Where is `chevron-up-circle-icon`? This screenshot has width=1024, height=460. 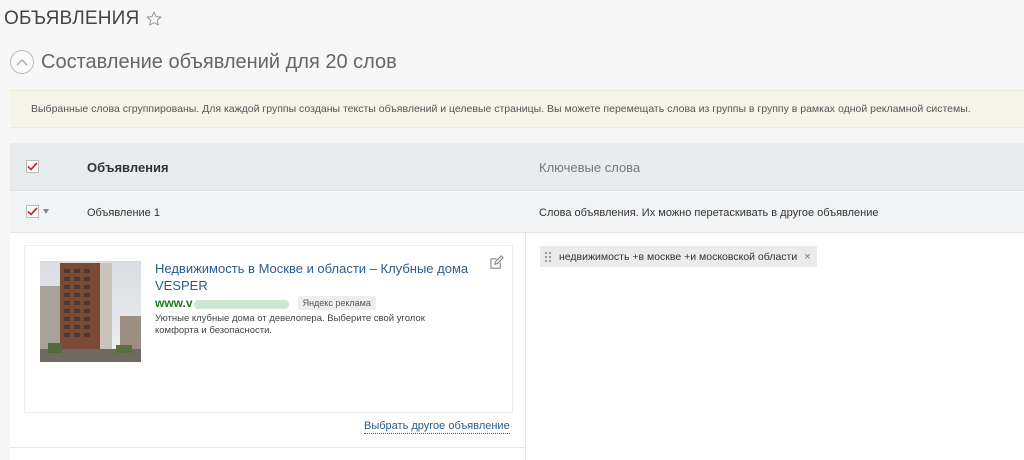 chevron-up-circle-icon is located at coordinates (22, 62).